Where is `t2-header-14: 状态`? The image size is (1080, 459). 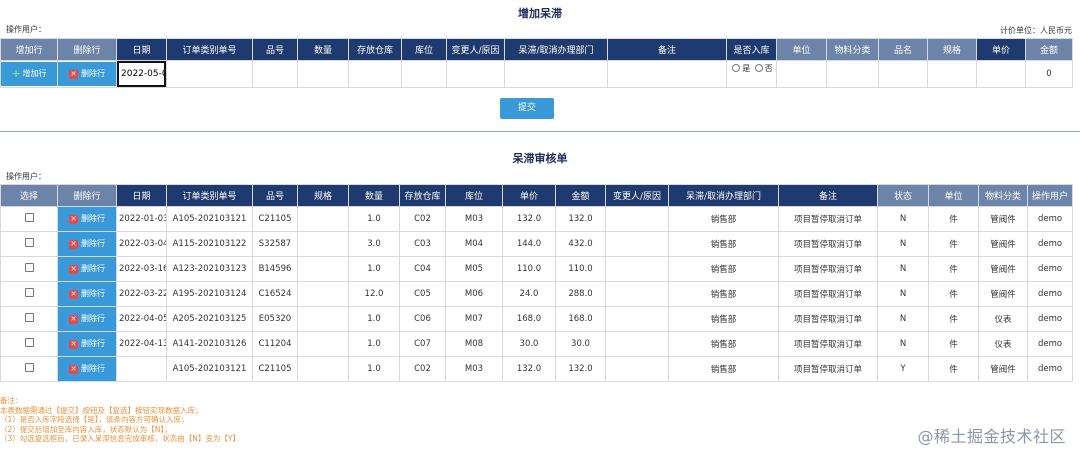
t2-header-14: 状态 is located at coordinates (903, 195).